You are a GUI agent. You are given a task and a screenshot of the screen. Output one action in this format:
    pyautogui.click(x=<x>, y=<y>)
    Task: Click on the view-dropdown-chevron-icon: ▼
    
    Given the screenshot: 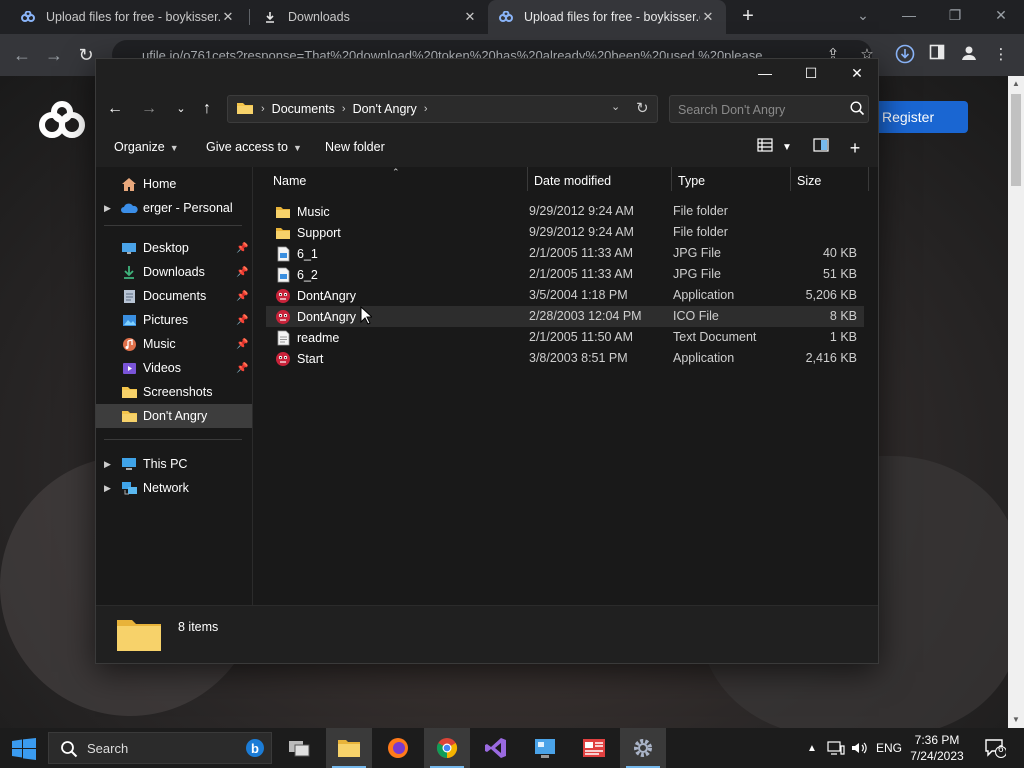 What is the action you would take?
    pyautogui.click(x=787, y=148)
    